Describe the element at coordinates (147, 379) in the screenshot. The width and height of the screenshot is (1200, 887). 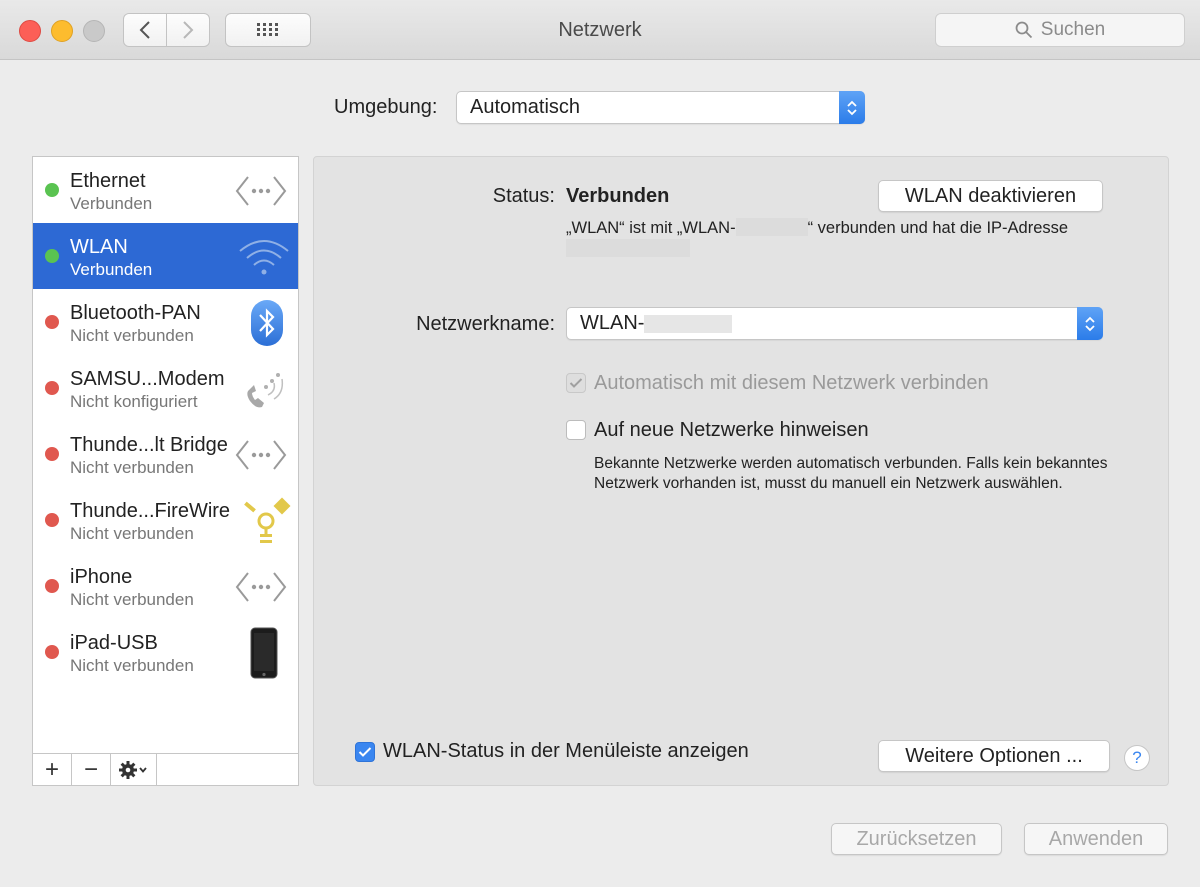
I see `service-name: SAMSU...Modem` at that location.